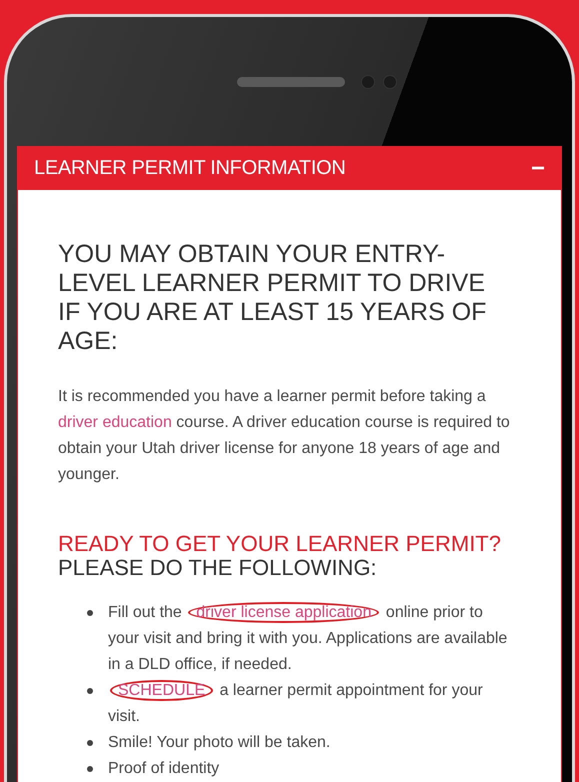 The height and width of the screenshot is (782, 579). What do you see at coordinates (284, 436) in the screenshot?
I see `intro-paragraph: It is recommended you have a learner permit before taking a driver education course. A driver education course is required to obtain your Utah driver license for anyone 18 years of age and younger.` at bounding box center [284, 436].